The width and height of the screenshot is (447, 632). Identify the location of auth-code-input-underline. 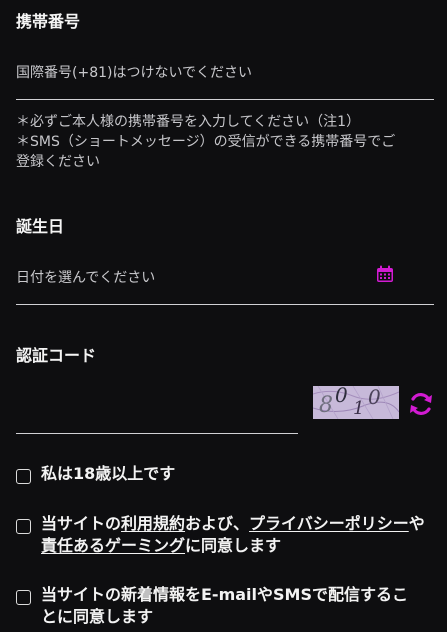
(157, 433).